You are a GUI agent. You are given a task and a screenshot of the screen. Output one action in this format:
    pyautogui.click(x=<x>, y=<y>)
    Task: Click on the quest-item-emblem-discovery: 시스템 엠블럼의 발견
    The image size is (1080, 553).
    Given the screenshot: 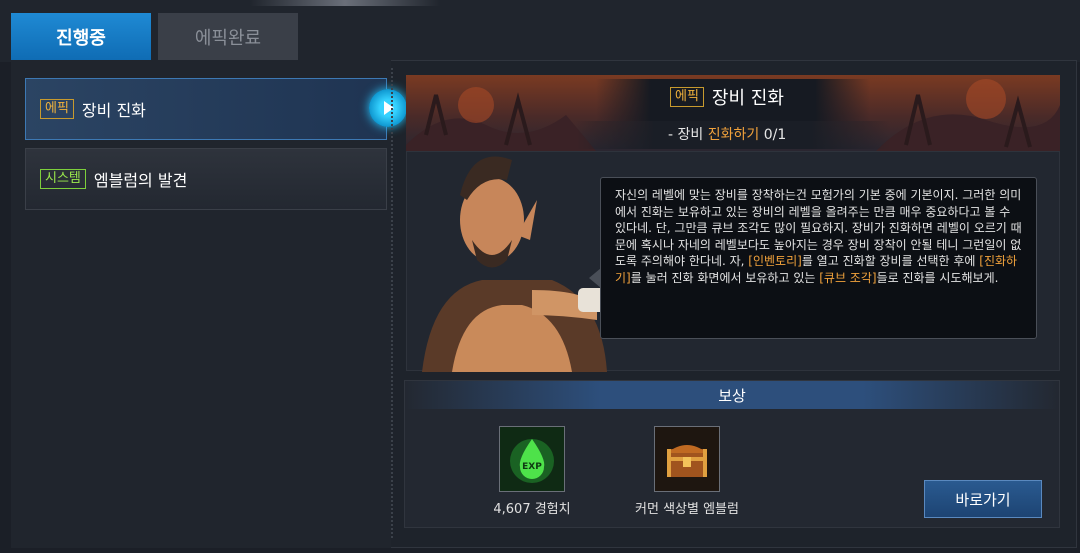 What is the action you would take?
    pyautogui.click(x=206, y=179)
    